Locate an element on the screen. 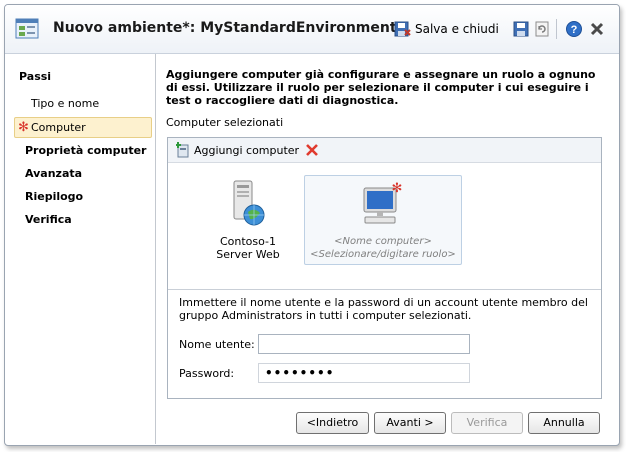  computer-name-placeholder: <Nome computer> is located at coordinates (383, 241).